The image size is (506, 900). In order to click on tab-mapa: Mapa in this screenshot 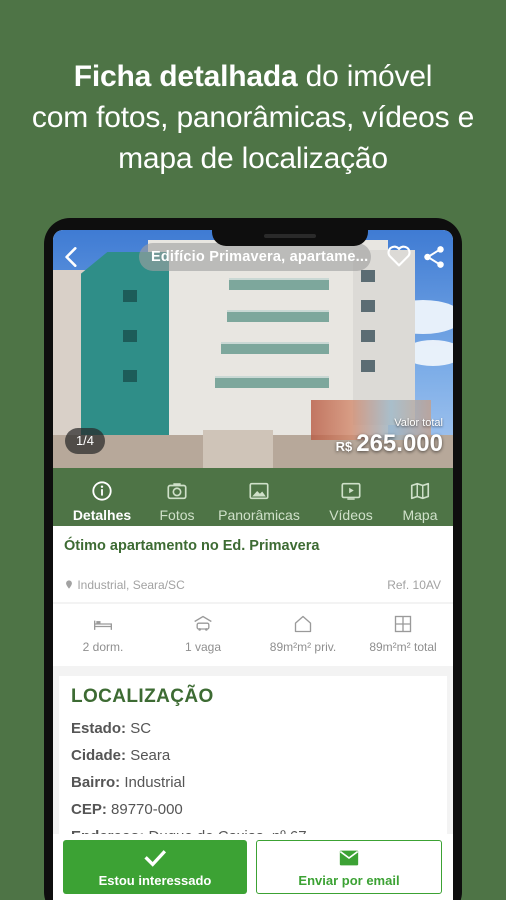, I will do `click(420, 497)`.